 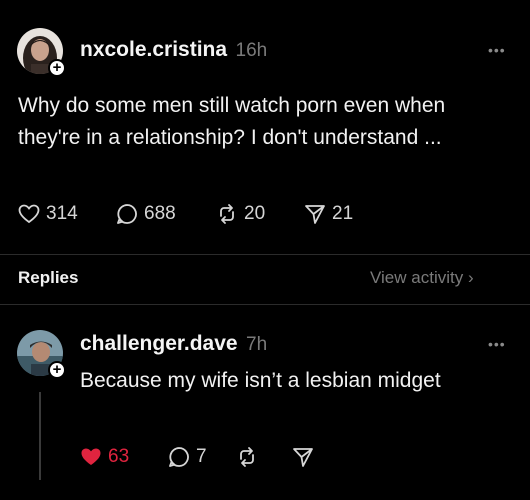 I want to click on post-username: nxcole.cristina, so click(x=153, y=49).